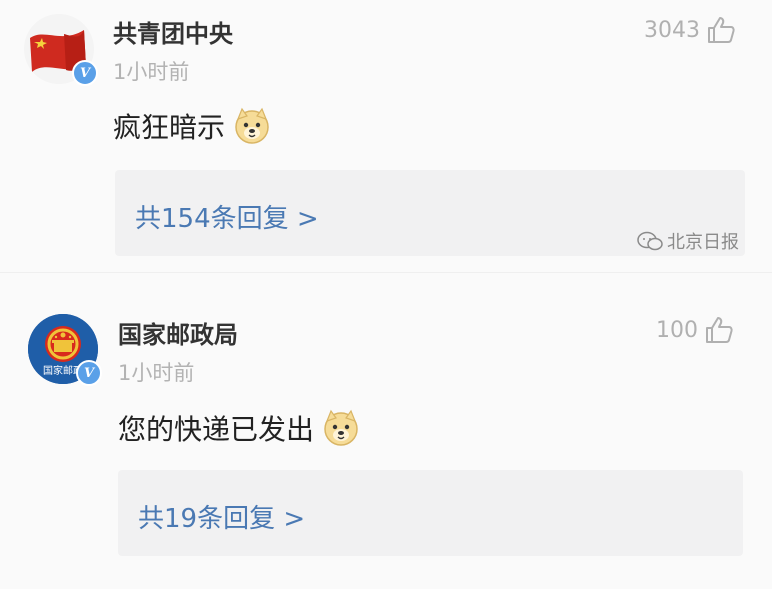 Image resolution: width=772 pixels, height=589 pixels. I want to click on comment-text: 您的快递已发出, so click(239, 428).